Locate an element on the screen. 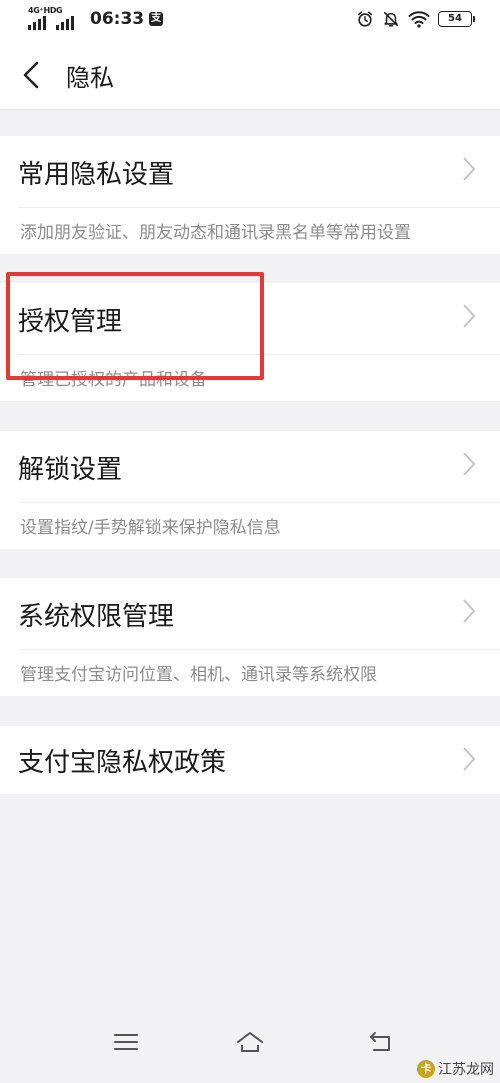  alipay-notification-icon: 支 is located at coordinates (156, 19).